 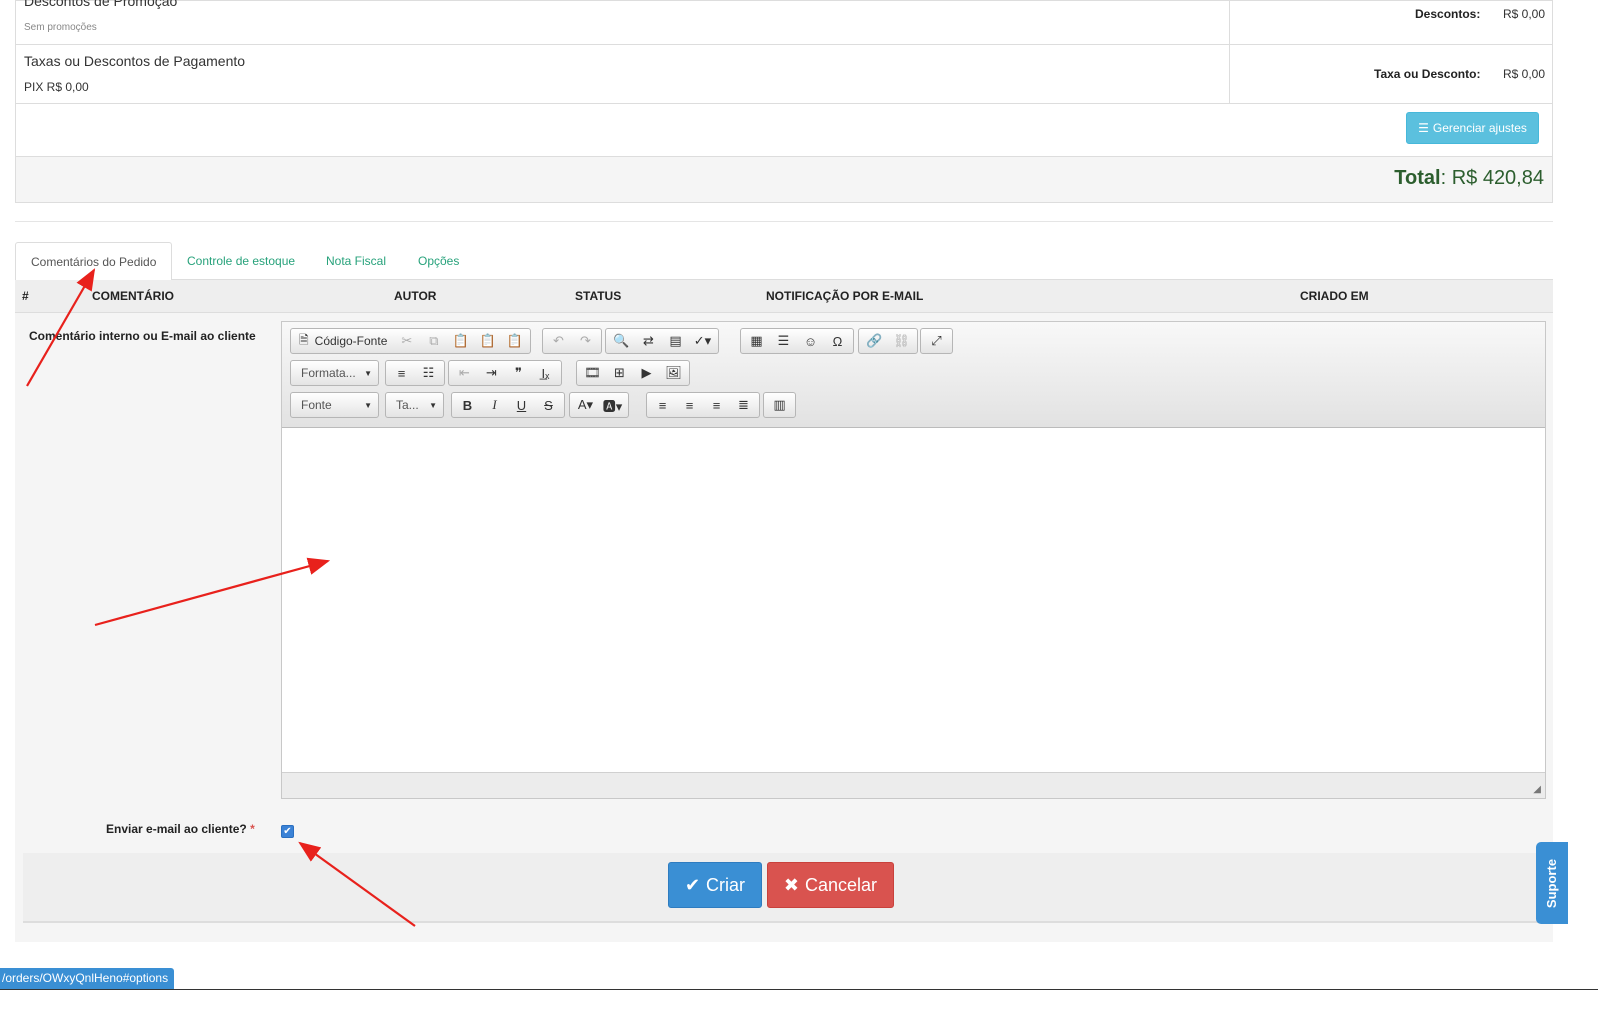 I want to click on arrow-to-comments-tab, so click(x=61, y=327).